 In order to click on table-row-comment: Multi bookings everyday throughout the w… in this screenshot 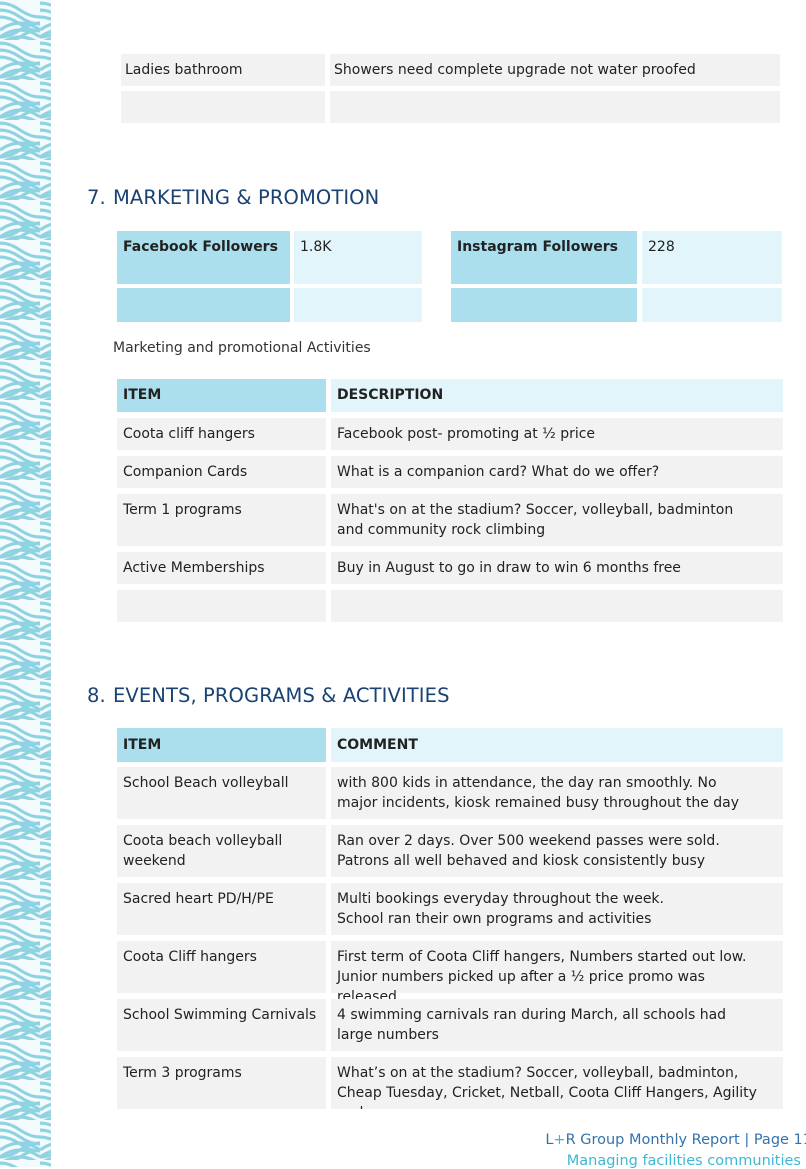, I will do `click(557, 909)`.